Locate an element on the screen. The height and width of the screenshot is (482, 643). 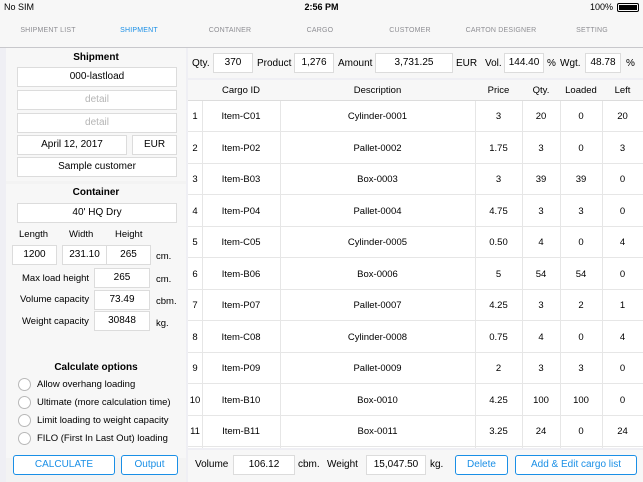
table-row: 9 Item-P09 Pallet-0009 2 3 3 0 is located at coordinates (415, 368).